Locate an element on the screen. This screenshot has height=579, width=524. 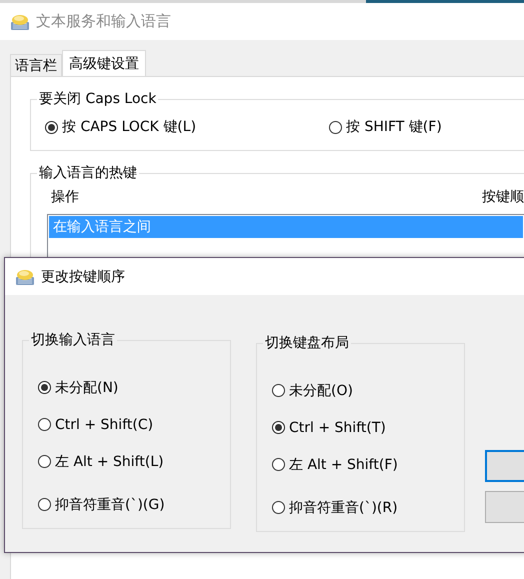
radio-label: 按 CAPS LOCK 键(L) is located at coordinates (129, 127).